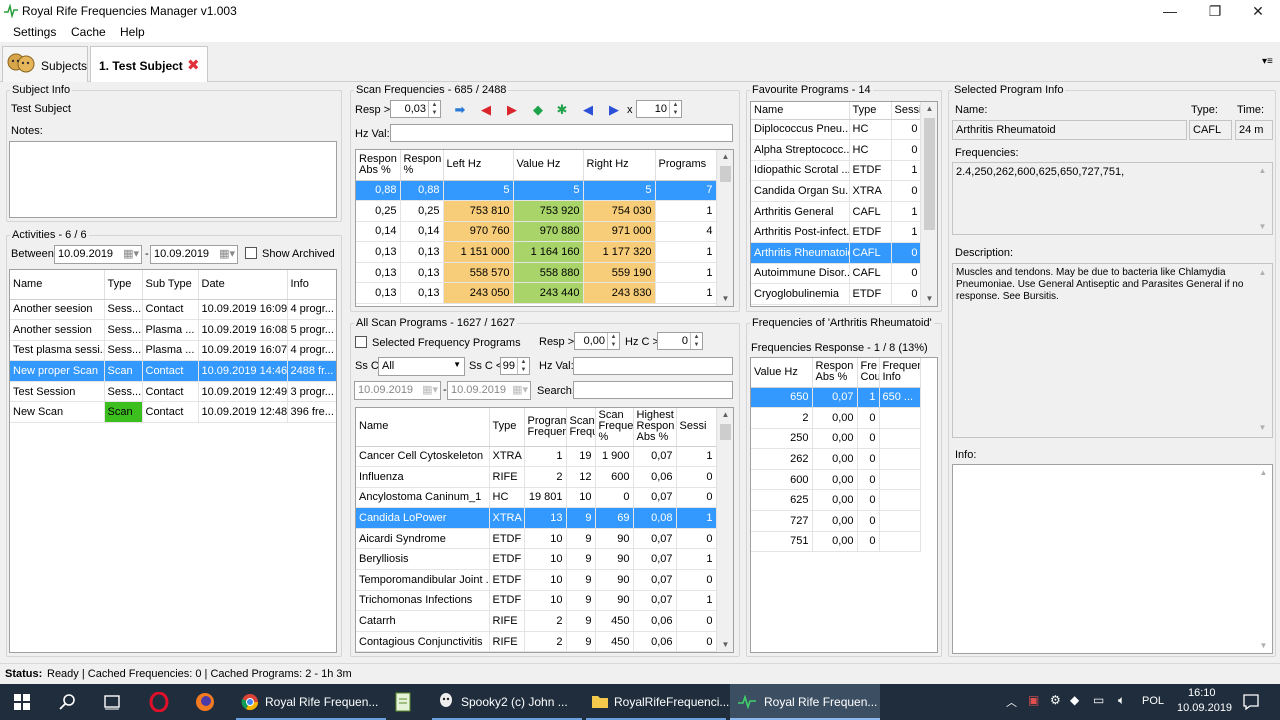 The image size is (1280, 720). I want to click on favourite-row: Autoimmune Disor... CAFL 0, so click(836, 274).